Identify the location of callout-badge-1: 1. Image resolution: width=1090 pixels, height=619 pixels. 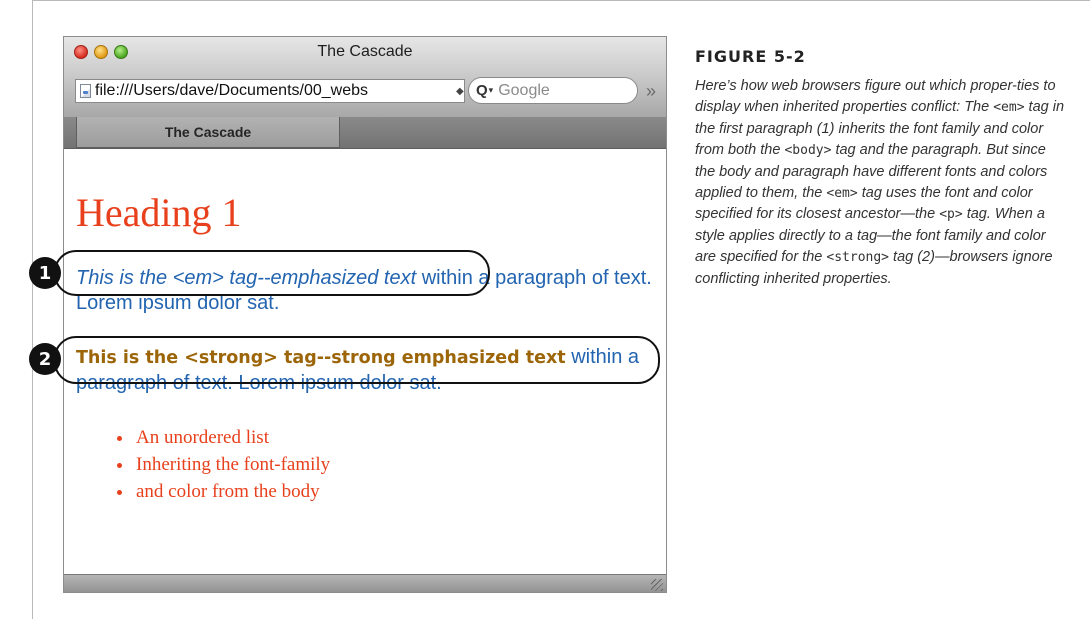
(45, 273).